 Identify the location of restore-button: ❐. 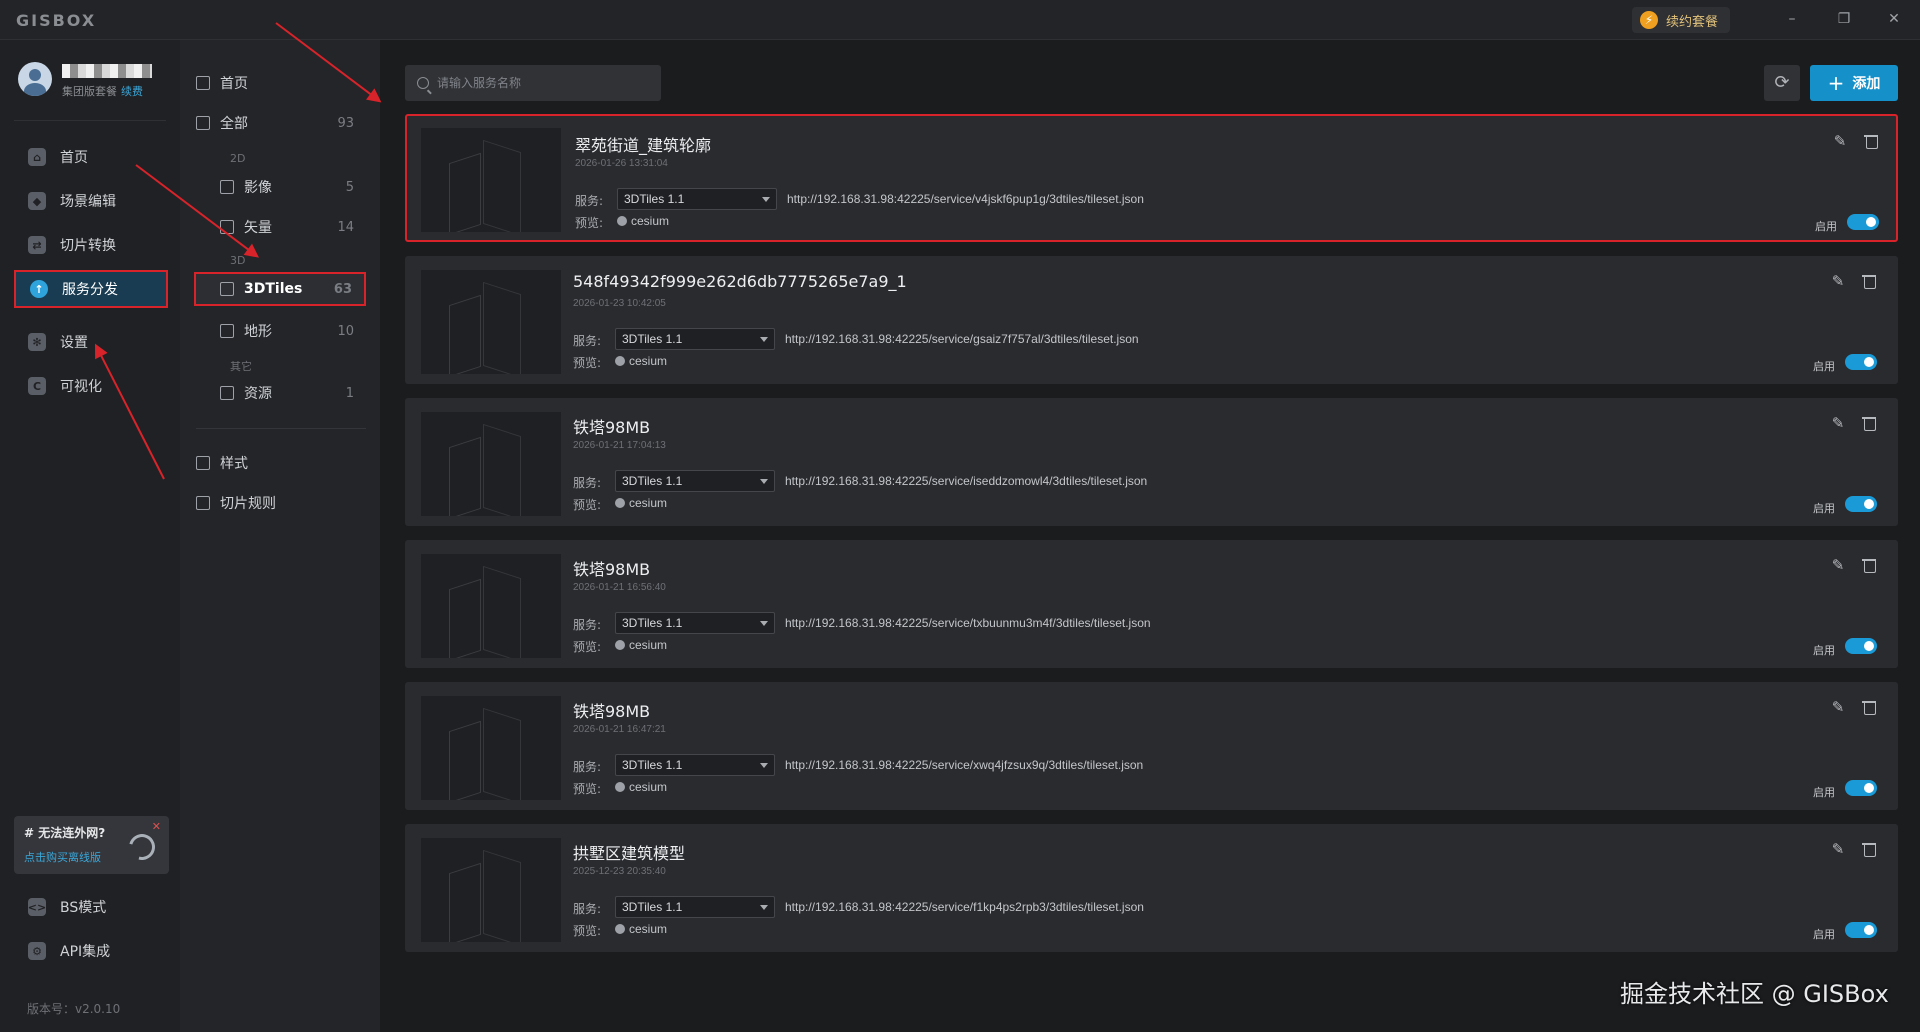
(1844, 19).